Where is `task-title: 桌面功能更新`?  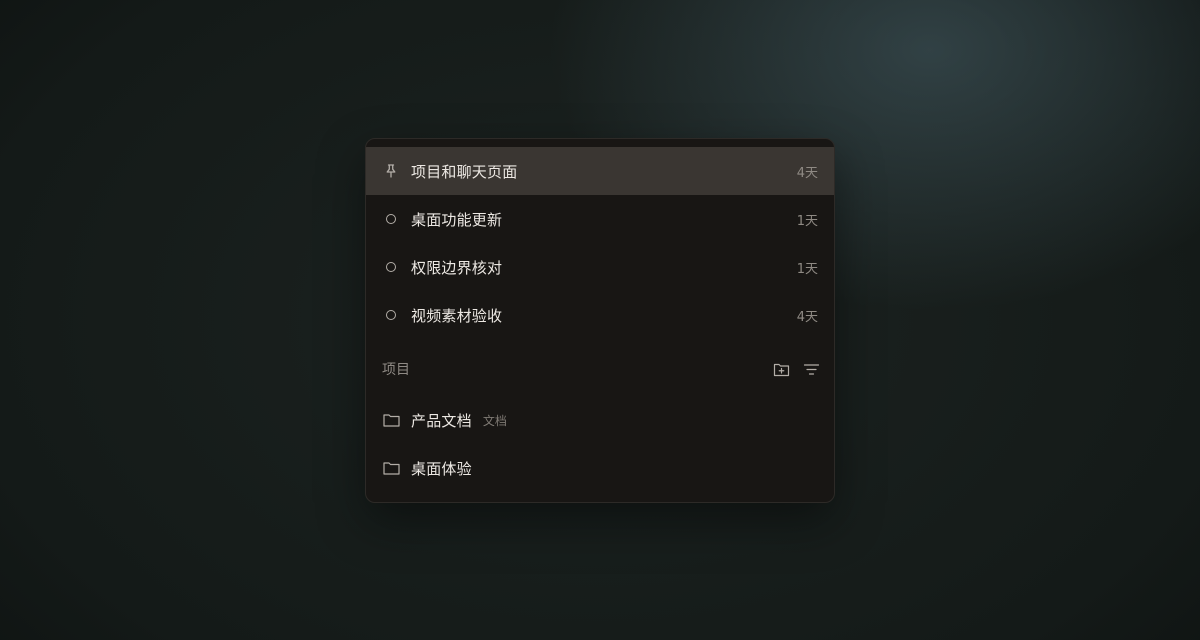 task-title: 桌面功能更新 is located at coordinates (457, 219).